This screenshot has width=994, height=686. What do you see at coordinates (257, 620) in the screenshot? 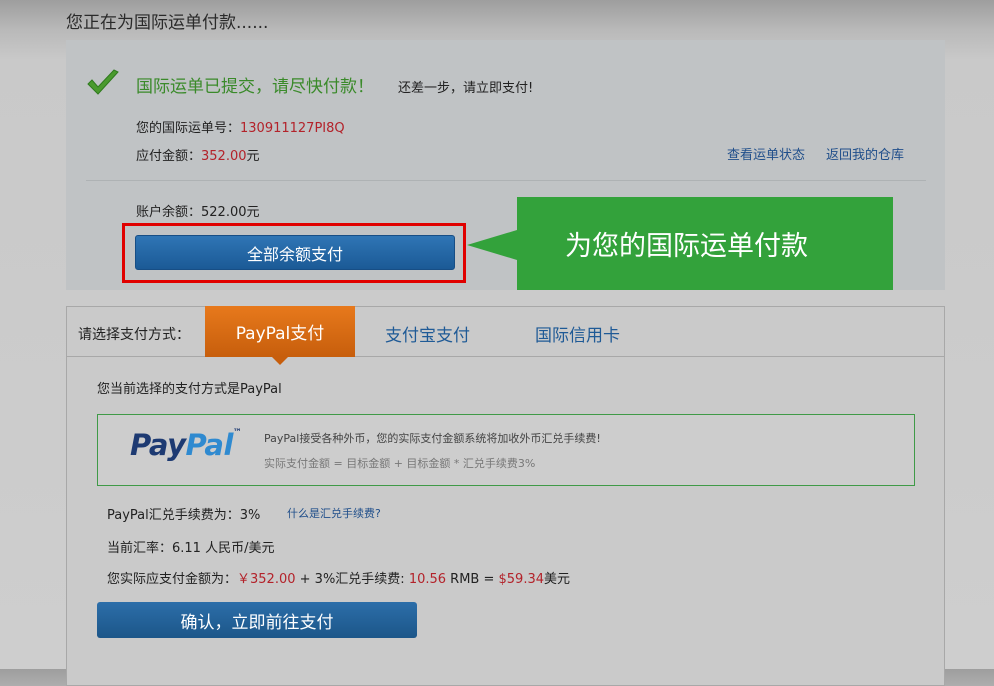
I see `confirm-pay-button: 确认，立即前往支付` at bounding box center [257, 620].